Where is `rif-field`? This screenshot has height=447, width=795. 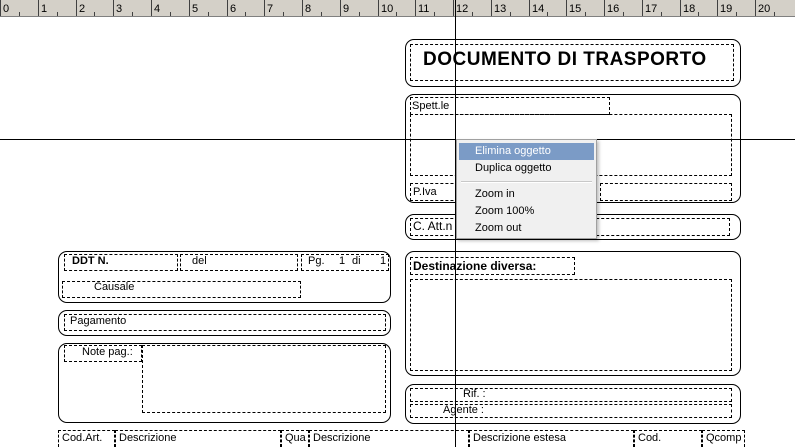 rif-field is located at coordinates (571, 395).